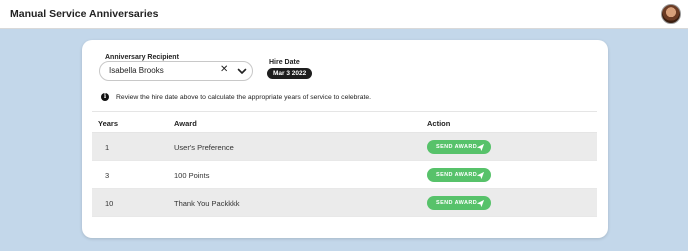 Image resolution: width=688 pixels, height=251 pixels. Describe the element at coordinates (109, 203) in the screenshot. I see `years-cell: 10` at that location.